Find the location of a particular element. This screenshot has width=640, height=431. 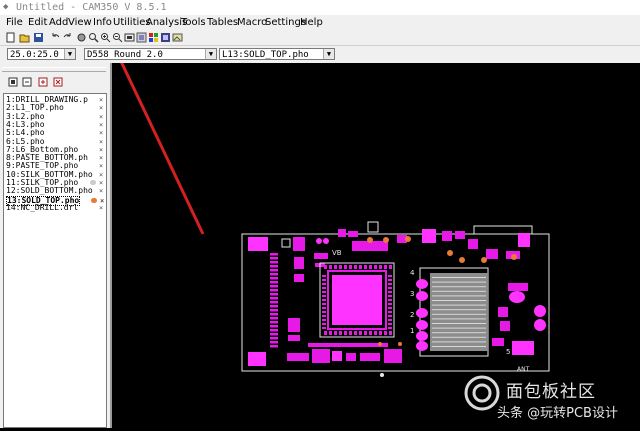

zoom-window-icon is located at coordinates (93, 37).